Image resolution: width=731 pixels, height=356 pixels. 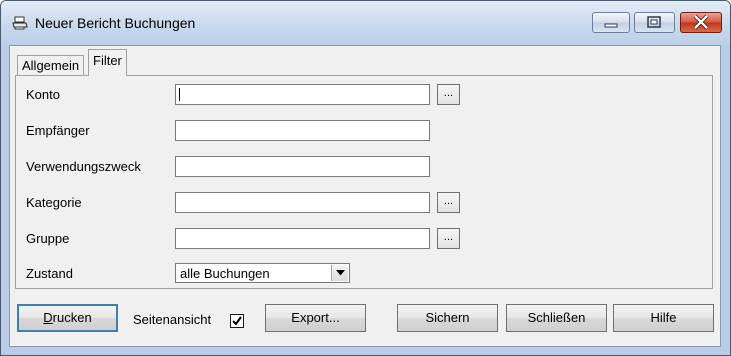 What do you see at coordinates (611, 25) in the screenshot?
I see `minimize-icon` at bounding box center [611, 25].